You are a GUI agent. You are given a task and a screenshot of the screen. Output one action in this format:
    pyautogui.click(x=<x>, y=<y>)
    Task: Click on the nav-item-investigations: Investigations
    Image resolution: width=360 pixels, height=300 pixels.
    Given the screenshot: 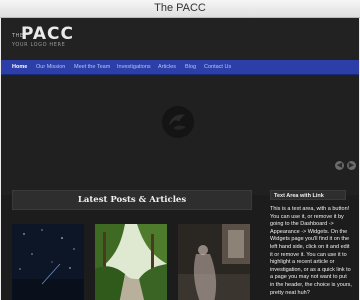 What is the action you would take?
    pyautogui.click(x=134, y=67)
    